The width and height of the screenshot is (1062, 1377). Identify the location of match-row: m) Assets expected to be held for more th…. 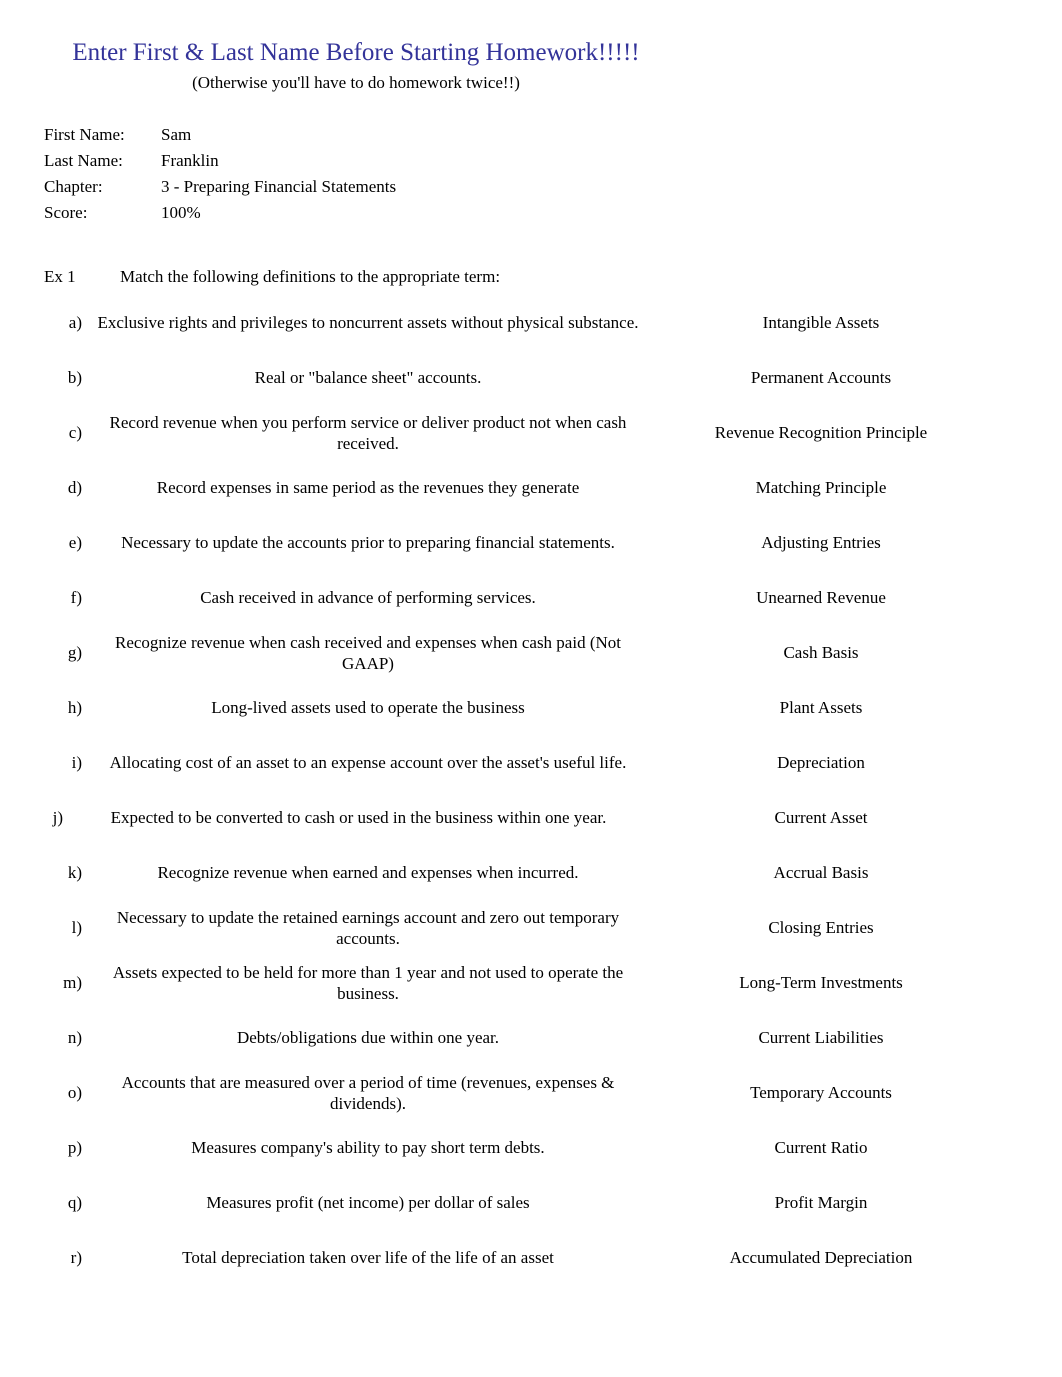
(524, 982).